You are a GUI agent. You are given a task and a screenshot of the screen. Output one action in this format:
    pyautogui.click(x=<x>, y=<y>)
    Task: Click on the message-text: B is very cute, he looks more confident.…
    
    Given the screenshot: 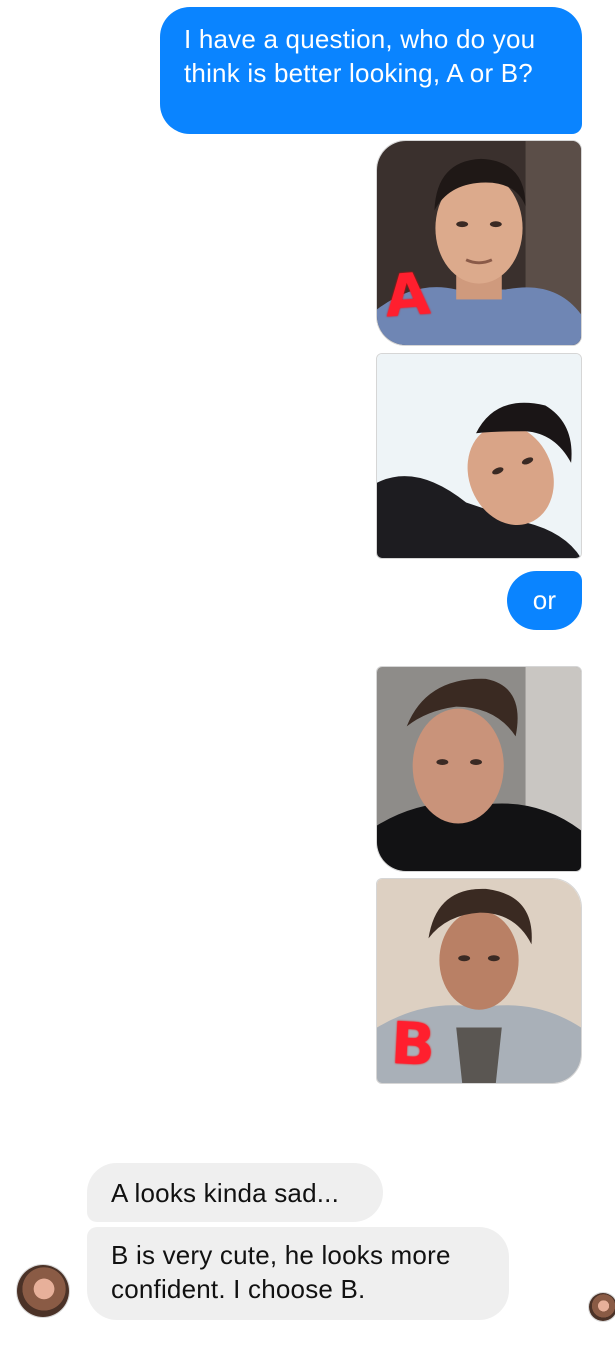 What is the action you would take?
    pyautogui.click(x=281, y=1272)
    